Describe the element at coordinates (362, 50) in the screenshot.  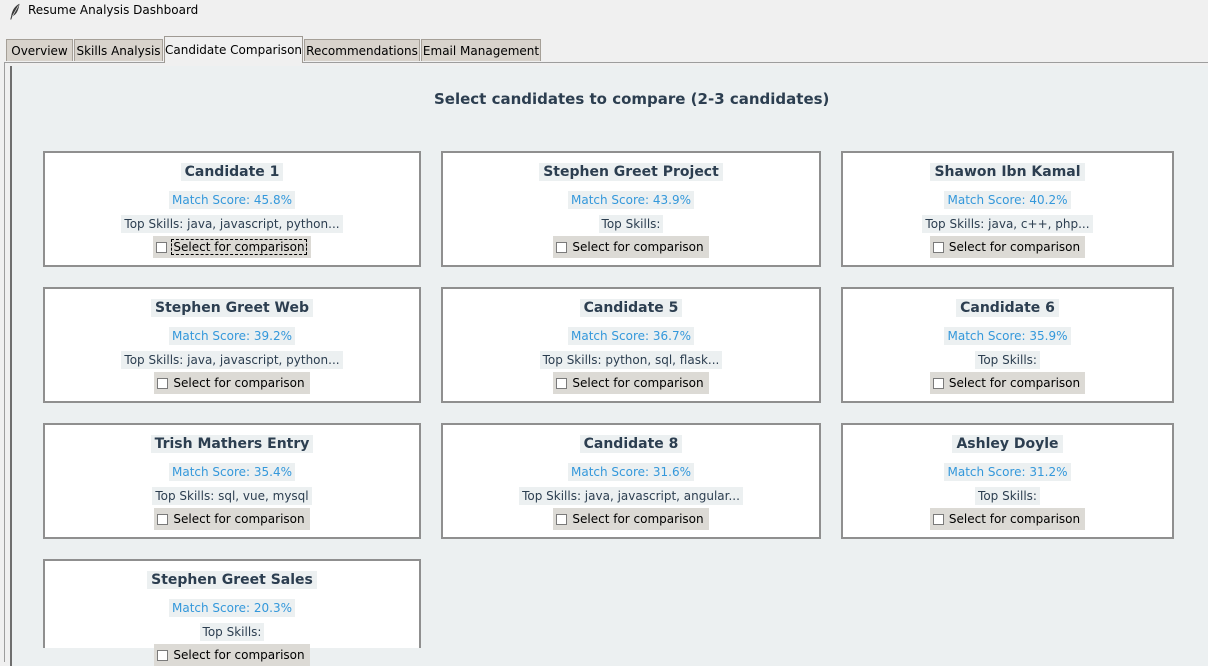
I see `tab-recommendations: Recommendations` at that location.